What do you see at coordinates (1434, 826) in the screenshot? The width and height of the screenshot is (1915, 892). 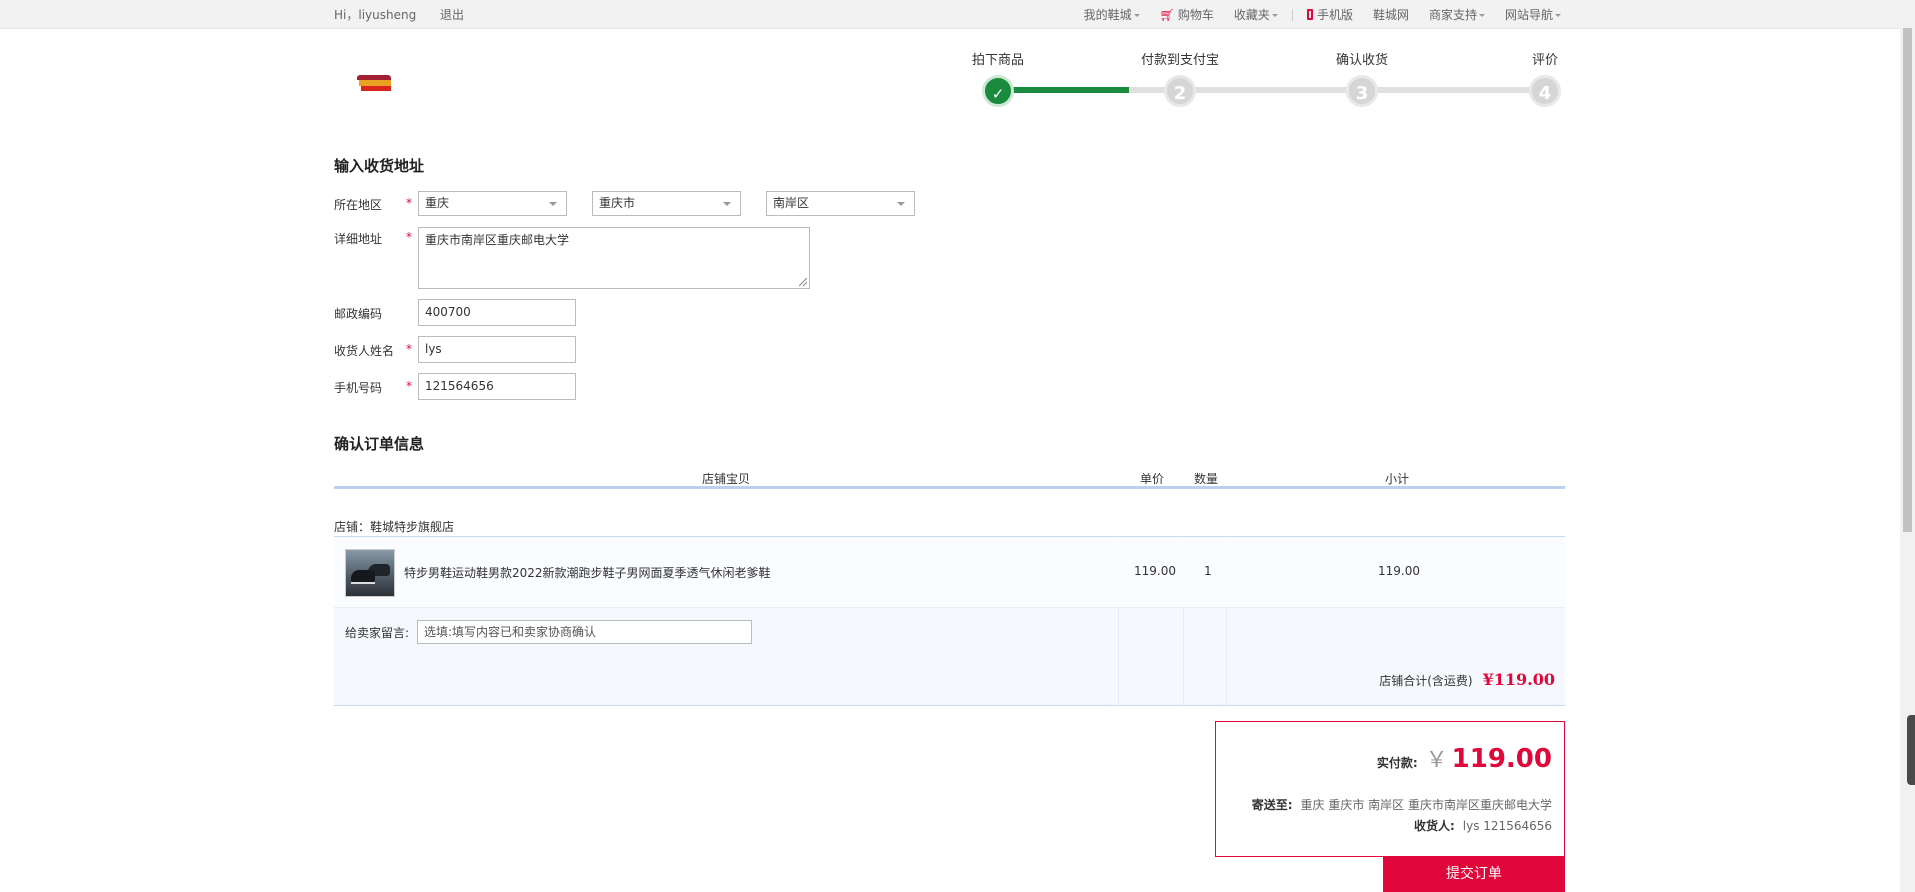 I see `receiver-label: 收货人:` at bounding box center [1434, 826].